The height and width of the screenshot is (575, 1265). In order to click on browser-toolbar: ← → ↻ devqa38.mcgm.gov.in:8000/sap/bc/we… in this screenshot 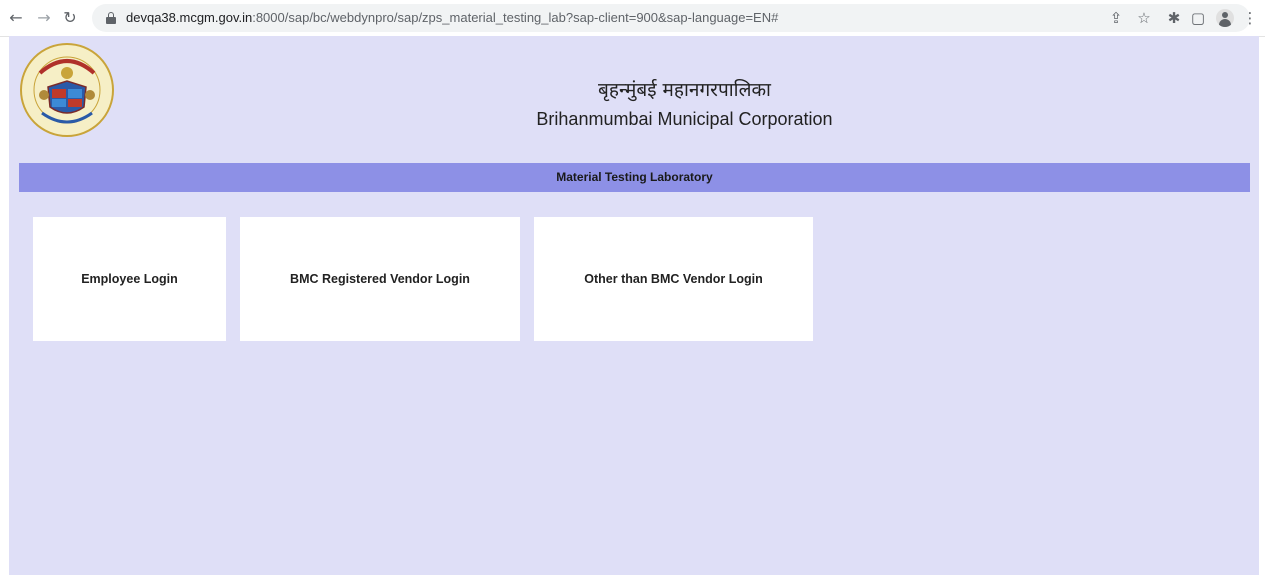, I will do `click(632, 18)`.